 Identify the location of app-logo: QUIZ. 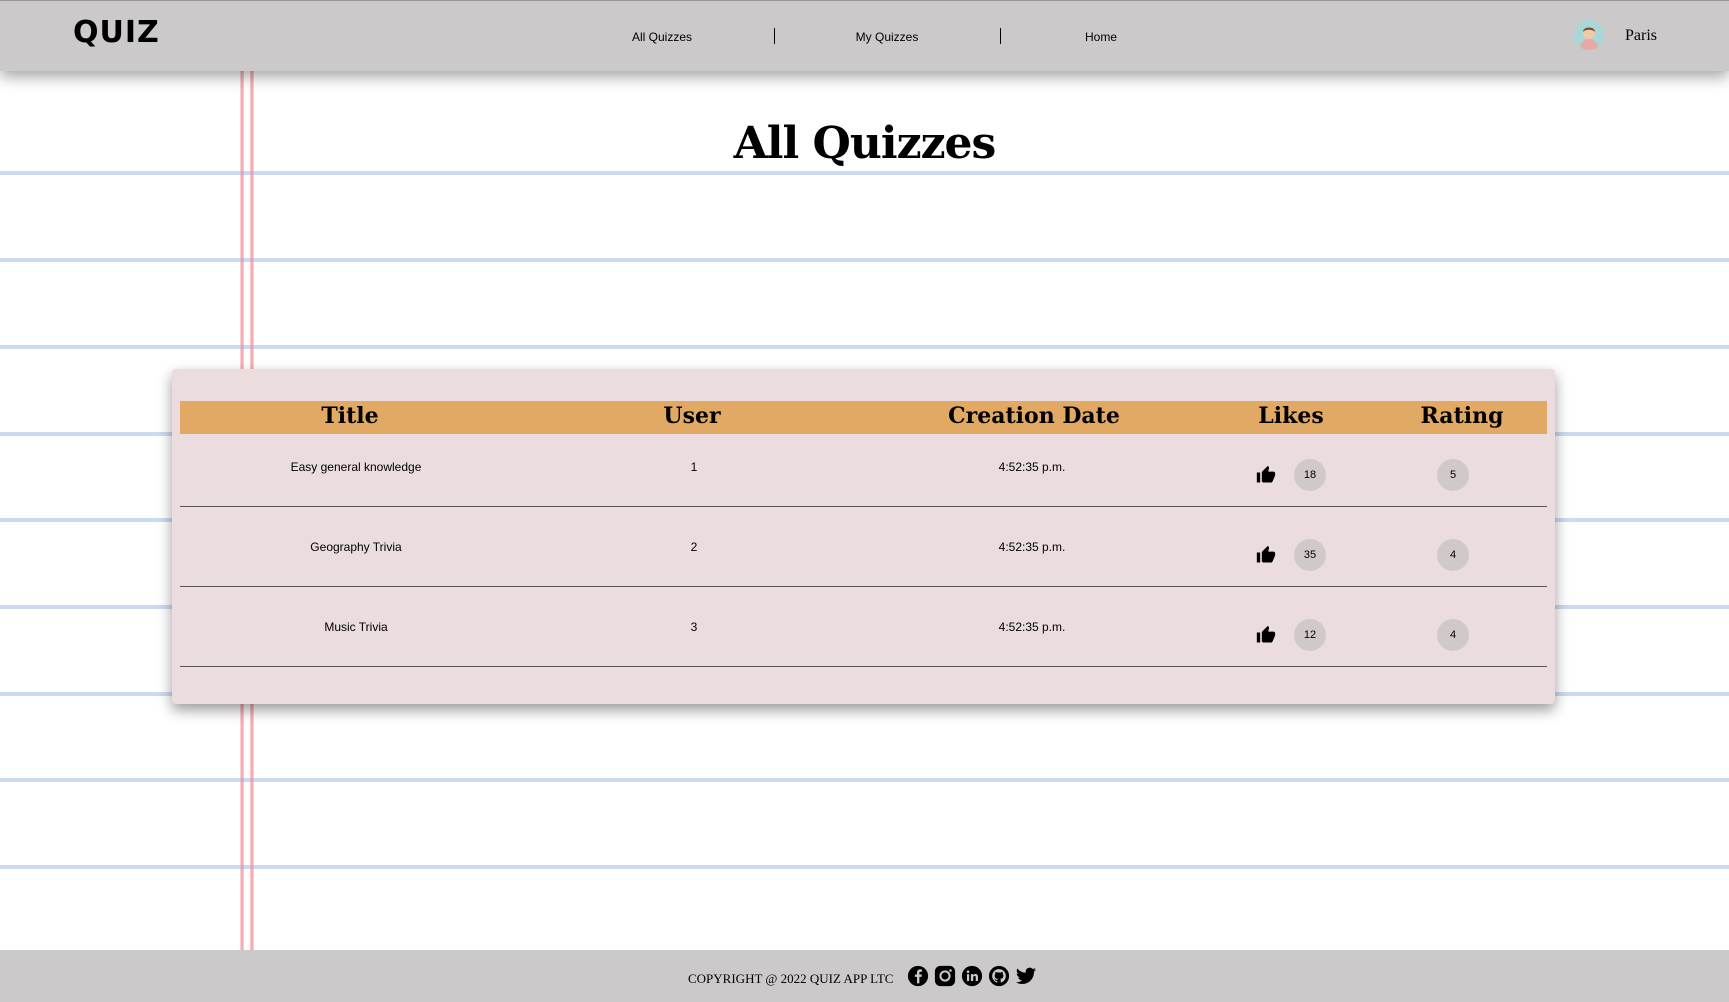
(116, 32).